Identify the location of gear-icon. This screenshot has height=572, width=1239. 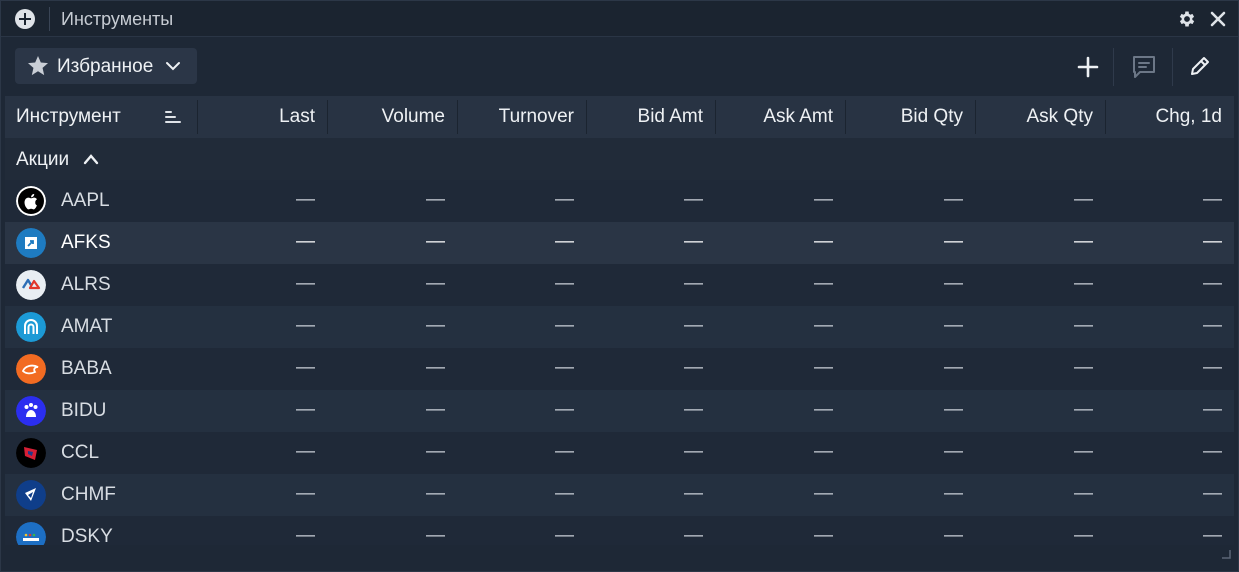
(1187, 19).